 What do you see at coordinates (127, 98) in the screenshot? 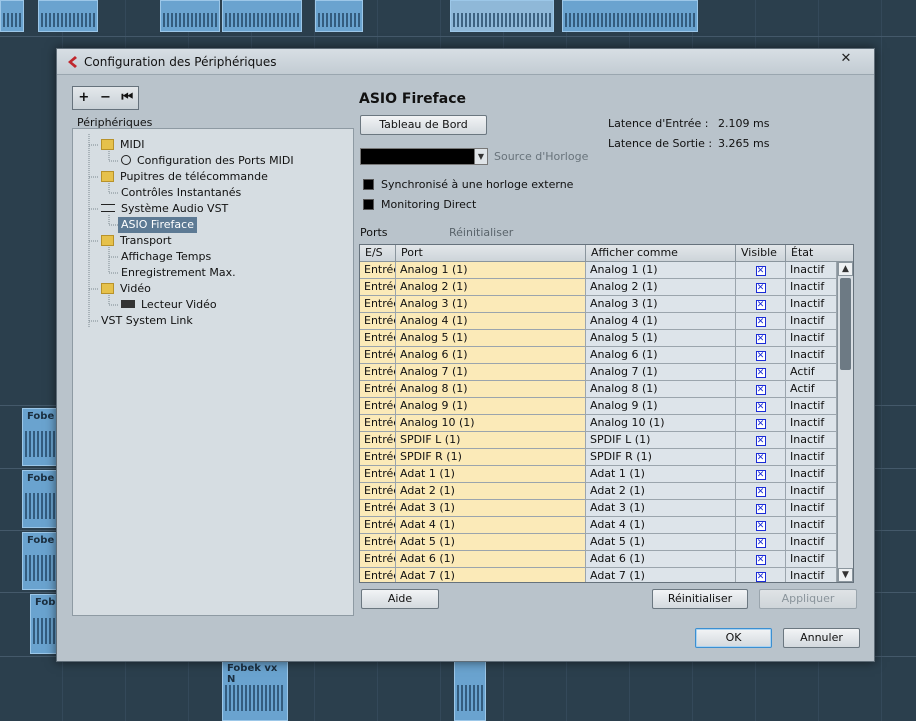
I see `reset-device-button: ⏮` at bounding box center [127, 98].